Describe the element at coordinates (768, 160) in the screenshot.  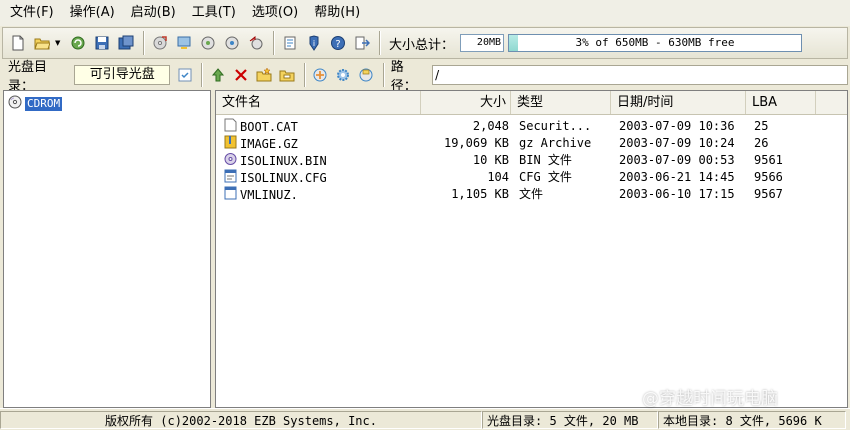
I see `file-lba: 9561` at that location.